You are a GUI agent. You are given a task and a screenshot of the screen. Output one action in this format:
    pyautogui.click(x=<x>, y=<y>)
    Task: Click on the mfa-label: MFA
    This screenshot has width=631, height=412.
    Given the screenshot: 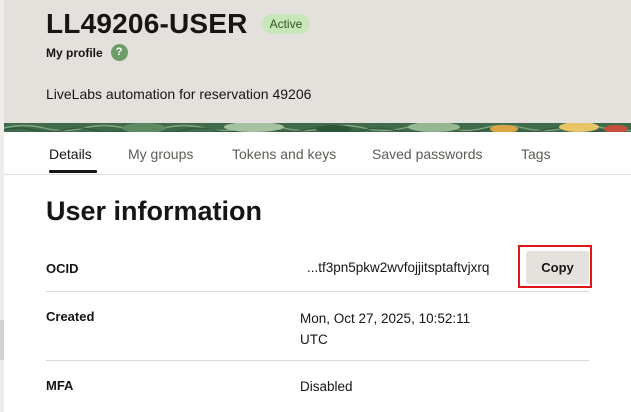 What is the action you would take?
    pyautogui.click(x=60, y=385)
    